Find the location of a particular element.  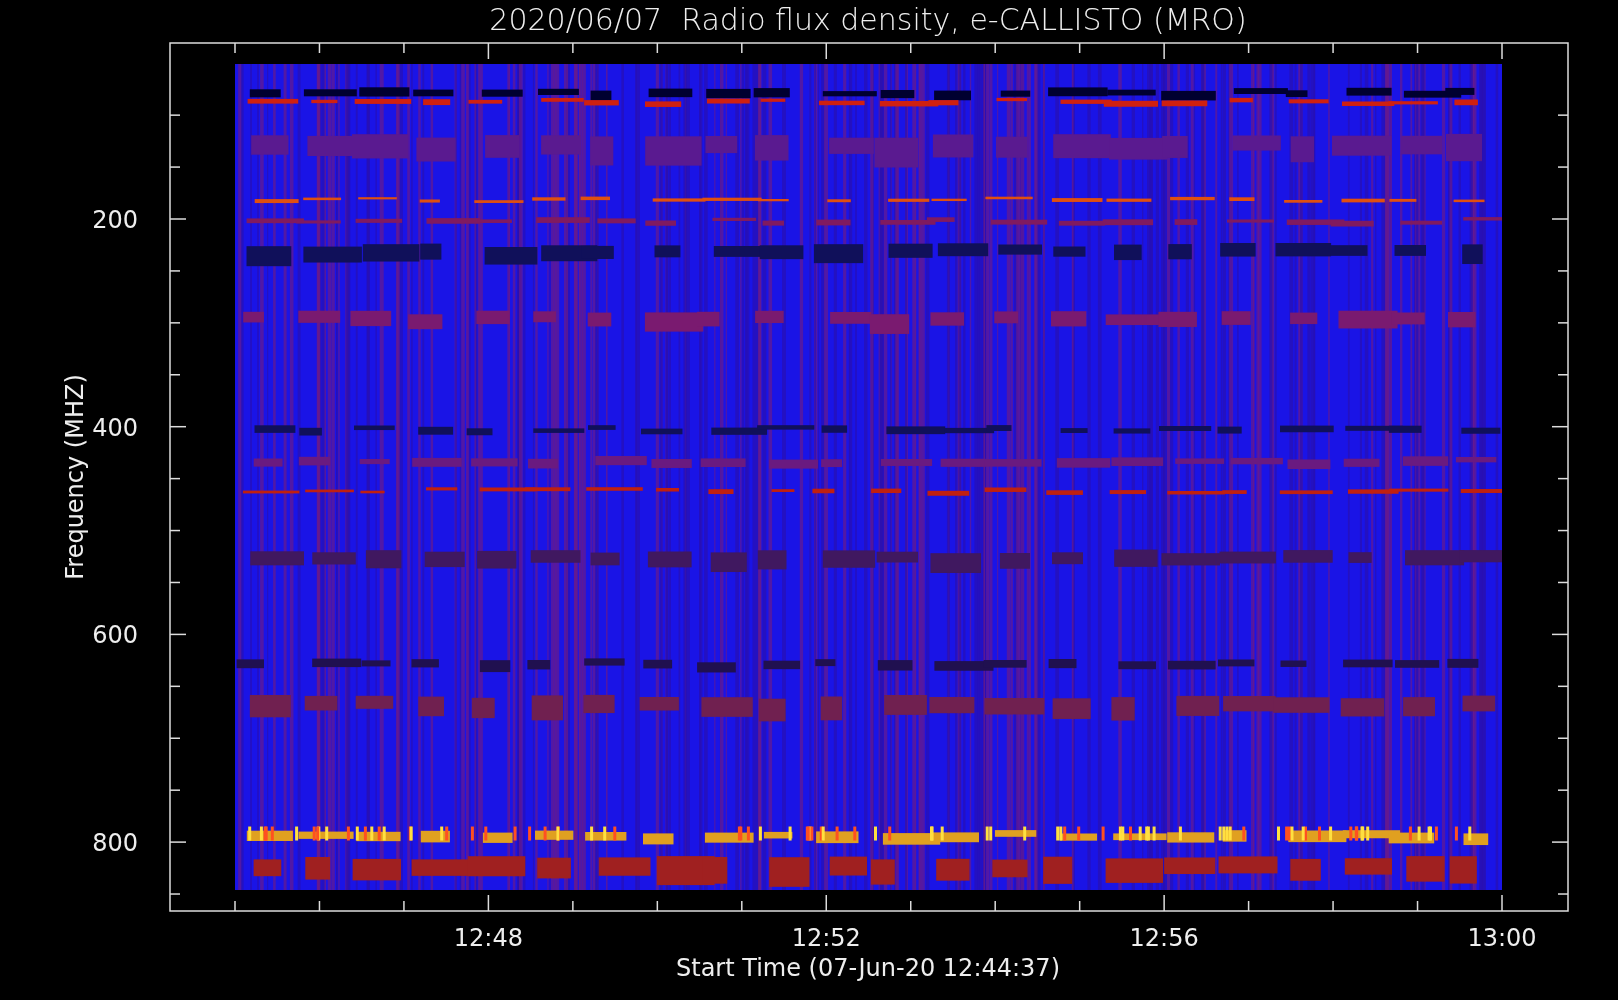

y-tick-label: 200 is located at coordinates (115, 220).